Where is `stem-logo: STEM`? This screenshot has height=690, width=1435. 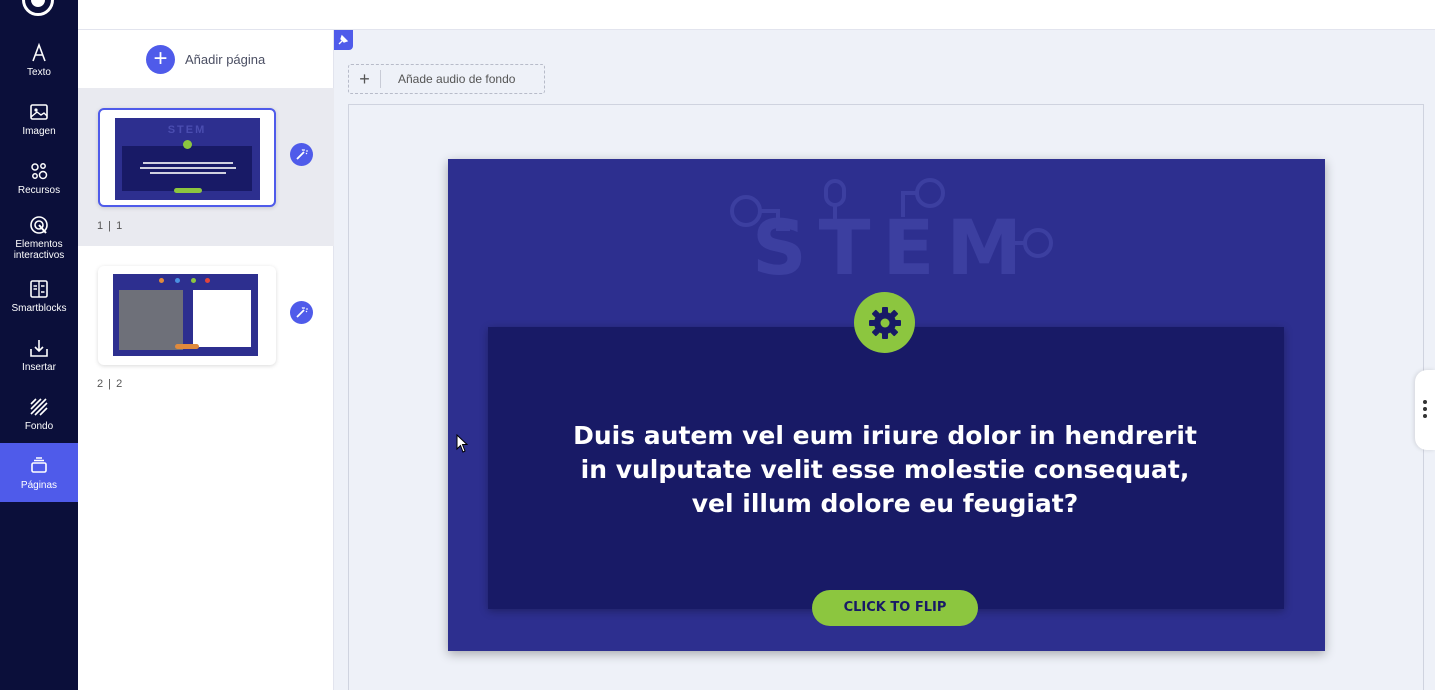
stem-logo: STEM is located at coordinates (891, 230).